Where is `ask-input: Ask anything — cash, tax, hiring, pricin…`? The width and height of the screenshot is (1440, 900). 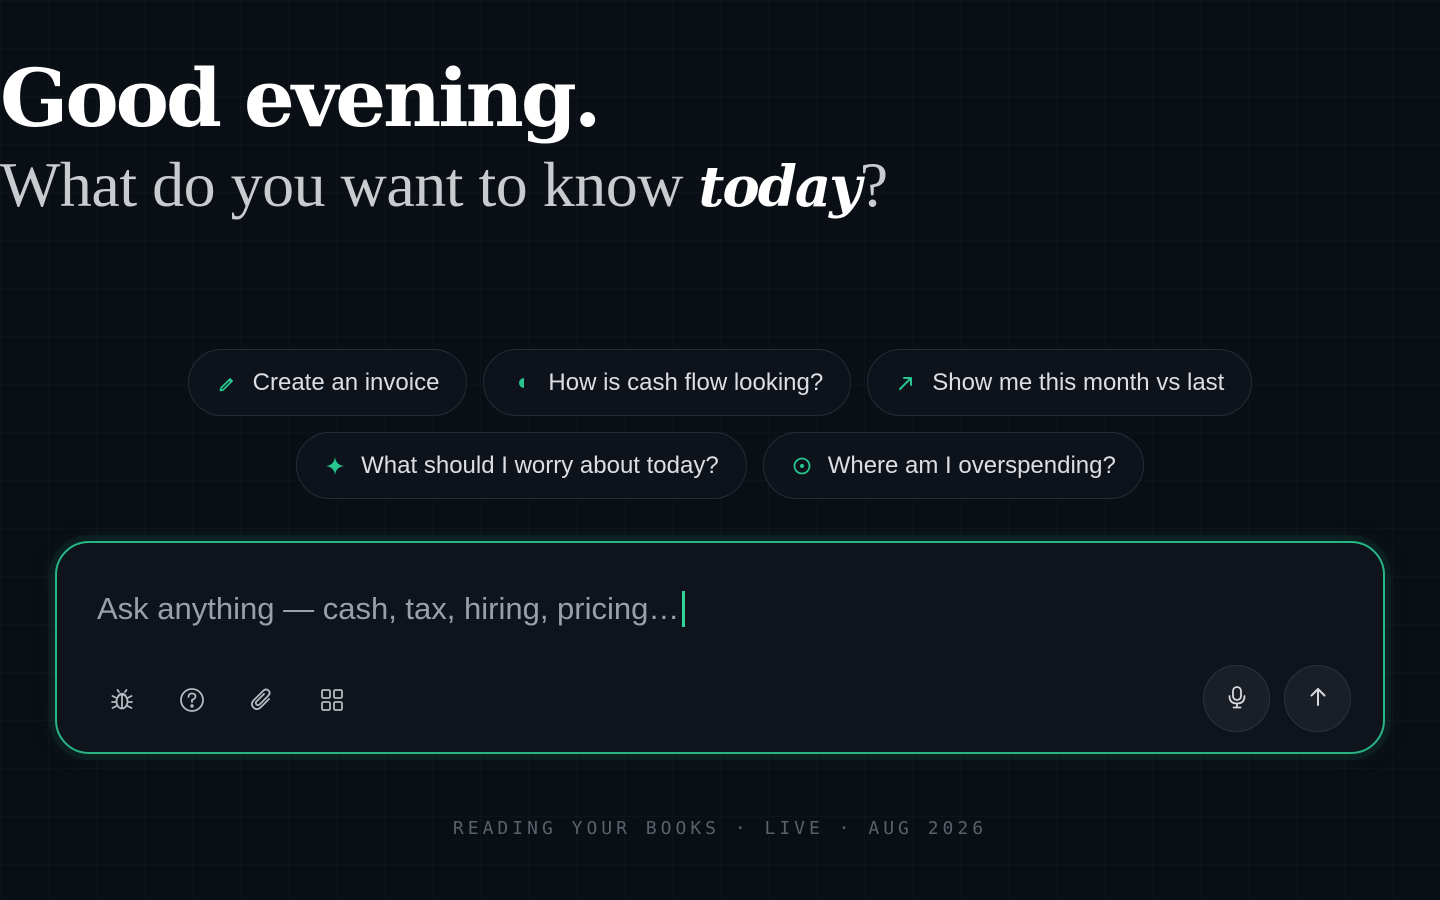
ask-input: Ask anything — cash, tax, hiring, pricin… is located at coordinates (391, 609).